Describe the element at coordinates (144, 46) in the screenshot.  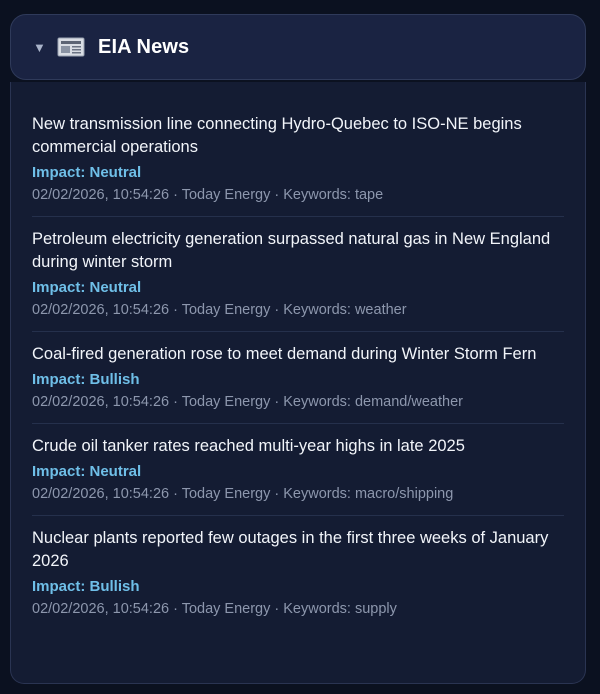
I see `panel-title: EIA News` at that location.